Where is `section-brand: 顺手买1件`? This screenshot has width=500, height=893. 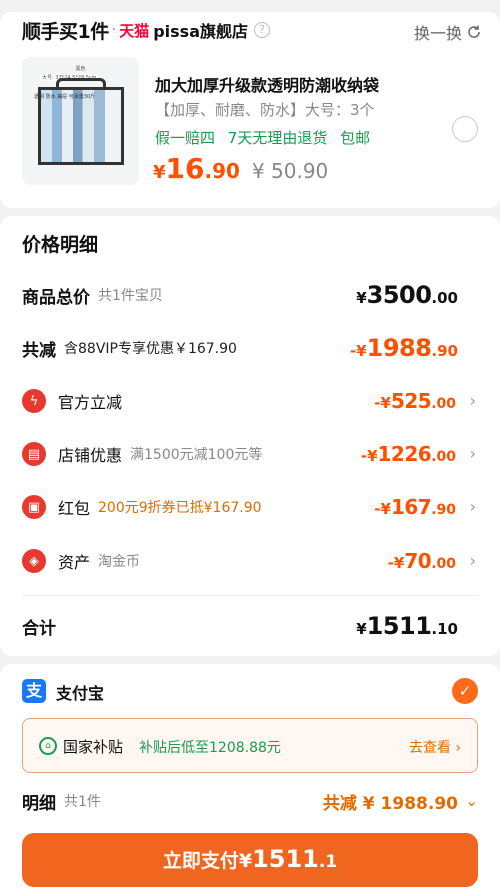 section-brand: 顺手买1件 is located at coordinates (65, 31).